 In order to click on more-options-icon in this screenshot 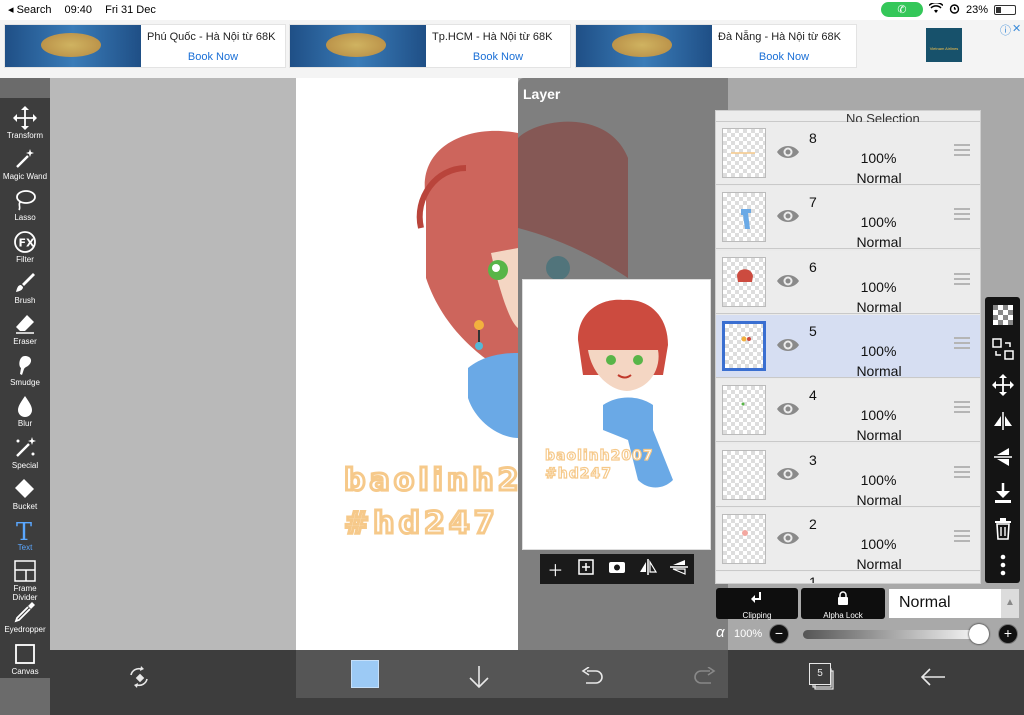, I will do `click(1003, 565)`.